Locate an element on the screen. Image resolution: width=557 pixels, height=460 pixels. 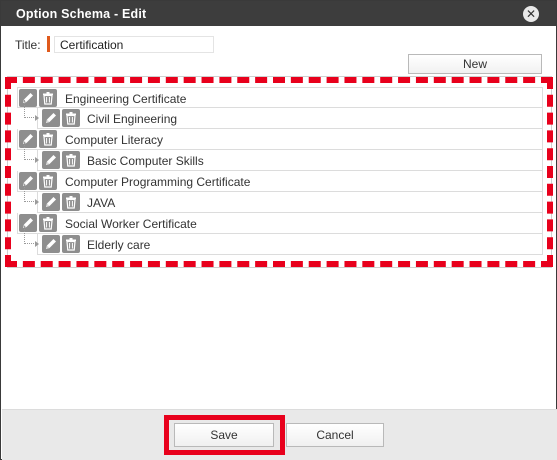
tree-item-label: Engineering Certificate is located at coordinates (126, 99).